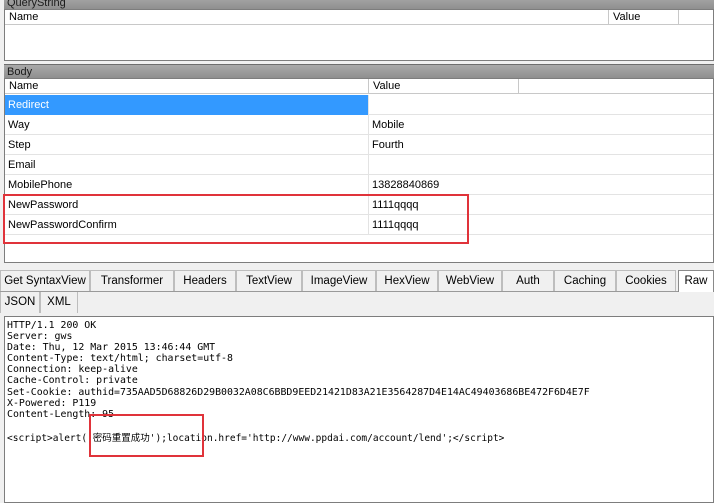 This screenshot has width=714, height=503. Describe the element at coordinates (187, 225) in the screenshot. I see `row-name: NewPasswordConfirm` at that location.